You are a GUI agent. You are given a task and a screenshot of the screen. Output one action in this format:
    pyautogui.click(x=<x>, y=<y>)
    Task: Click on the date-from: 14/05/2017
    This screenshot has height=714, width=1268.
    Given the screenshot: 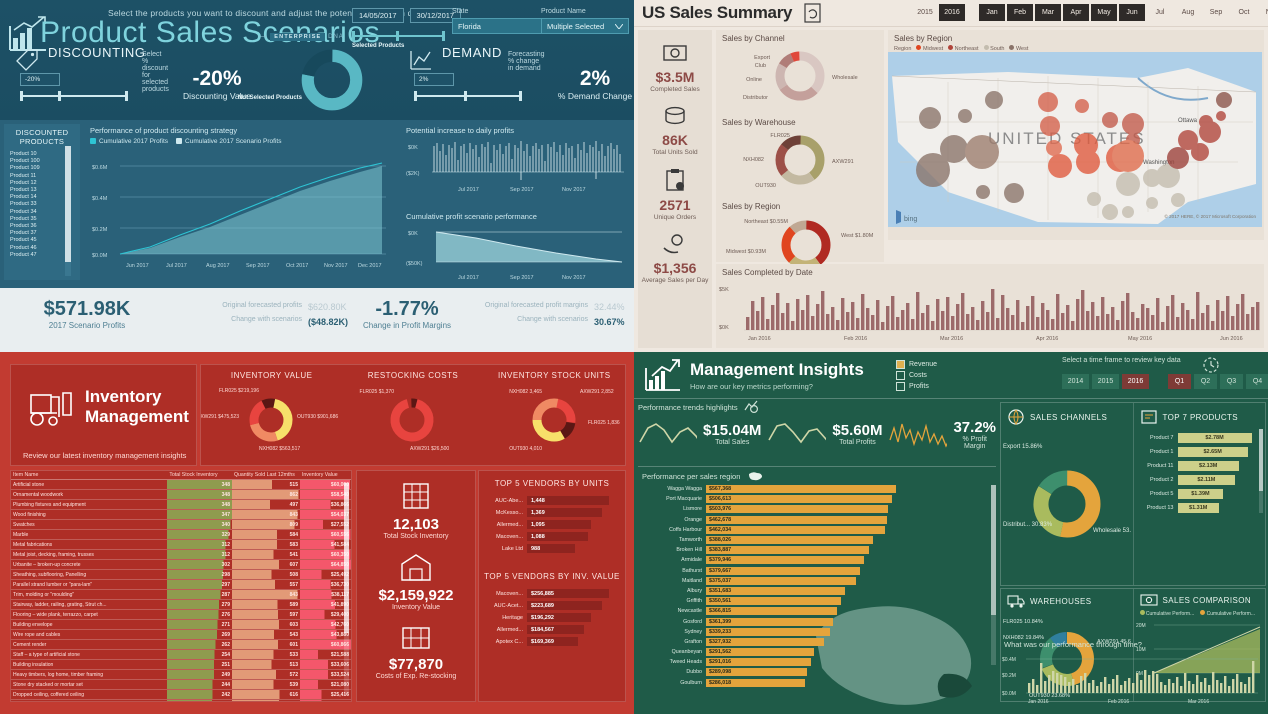 What is the action you would take?
    pyautogui.click(x=378, y=15)
    